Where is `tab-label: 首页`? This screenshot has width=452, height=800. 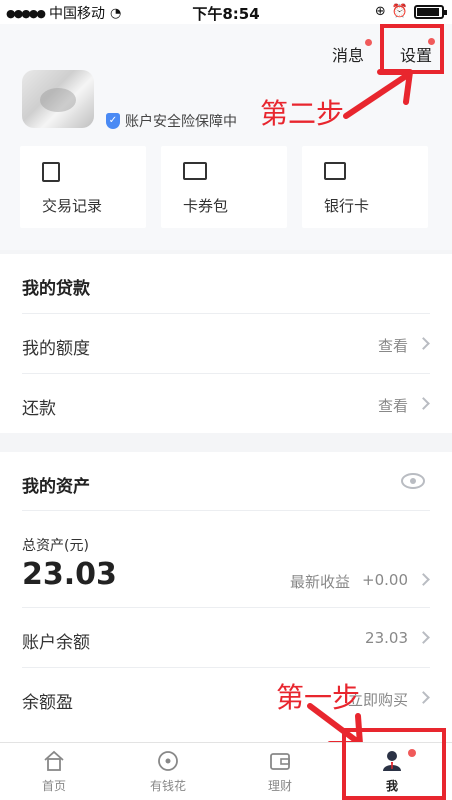
tab-label: 首页 is located at coordinates (53, 786).